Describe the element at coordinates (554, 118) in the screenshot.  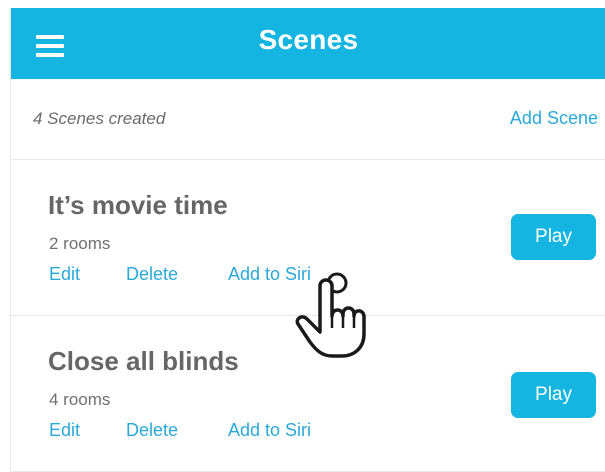
I see `add-scene-link: Add Scene` at that location.